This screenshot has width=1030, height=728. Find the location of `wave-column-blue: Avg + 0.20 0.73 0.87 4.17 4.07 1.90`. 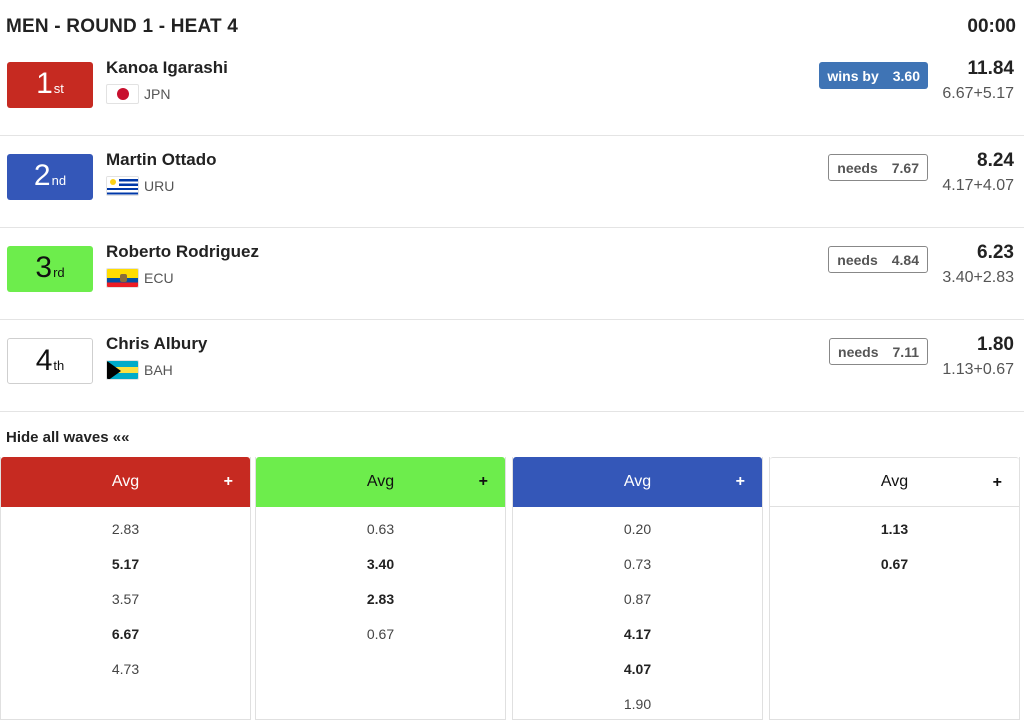

wave-column-blue: Avg + 0.20 0.73 0.87 4.17 4.07 1.90 is located at coordinates (637, 588).